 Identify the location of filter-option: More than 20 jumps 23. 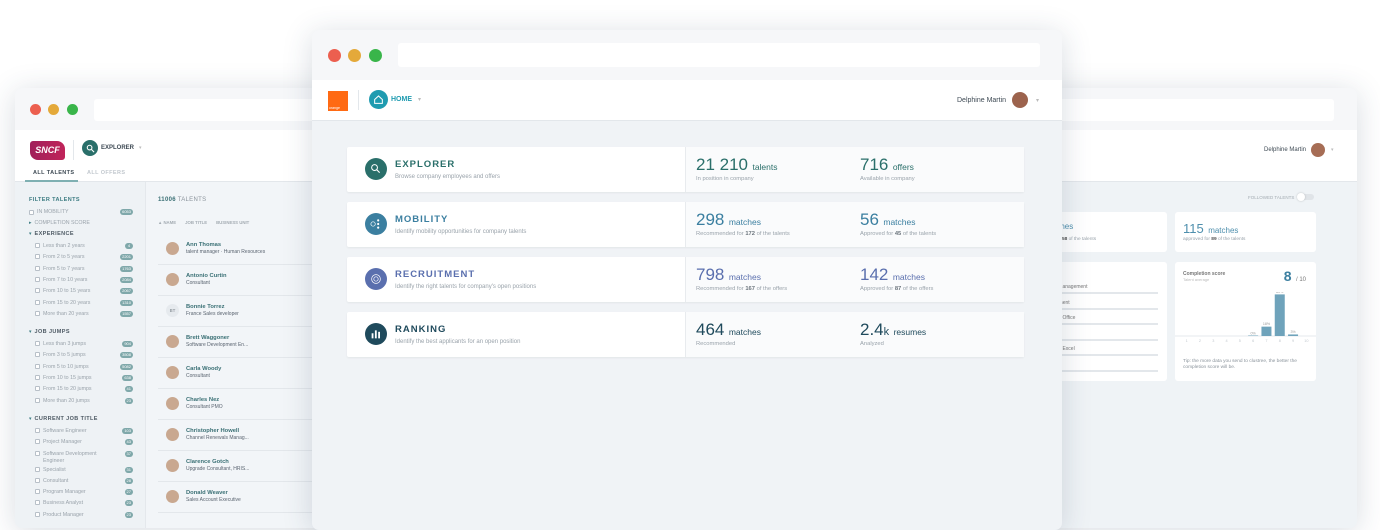
(84, 400).